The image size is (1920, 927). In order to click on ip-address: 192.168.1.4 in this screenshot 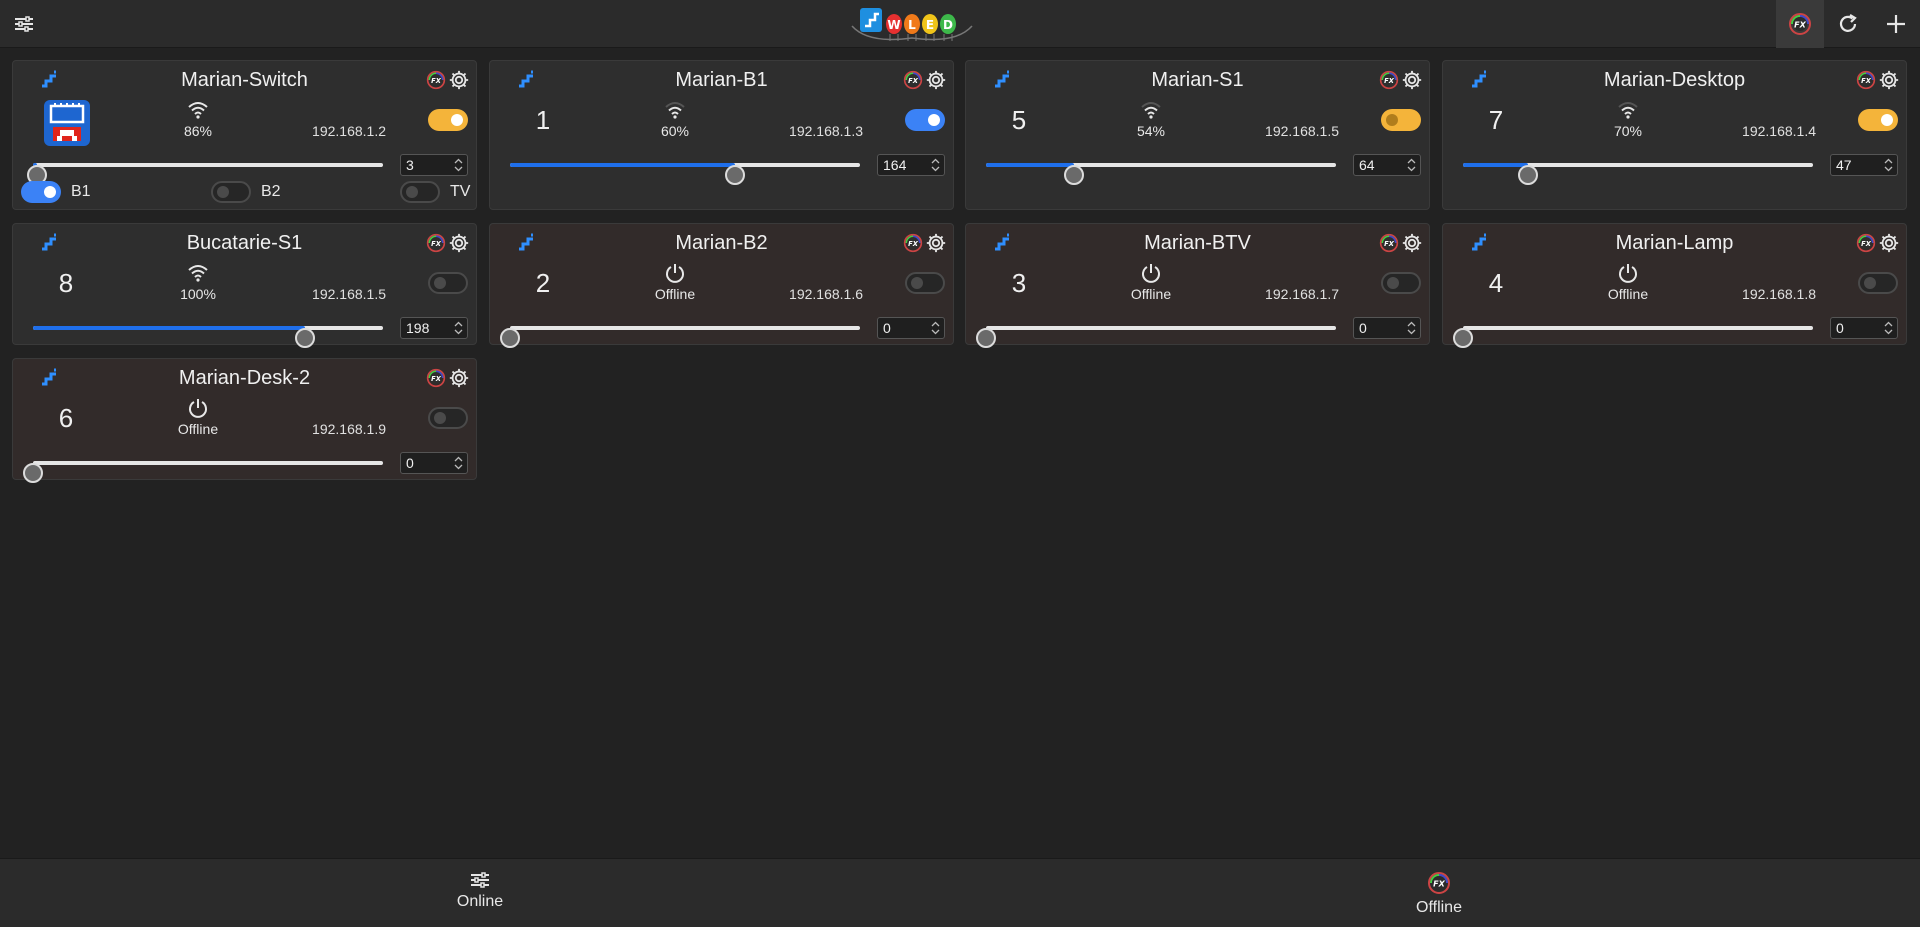, I will do `click(1779, 131)`.